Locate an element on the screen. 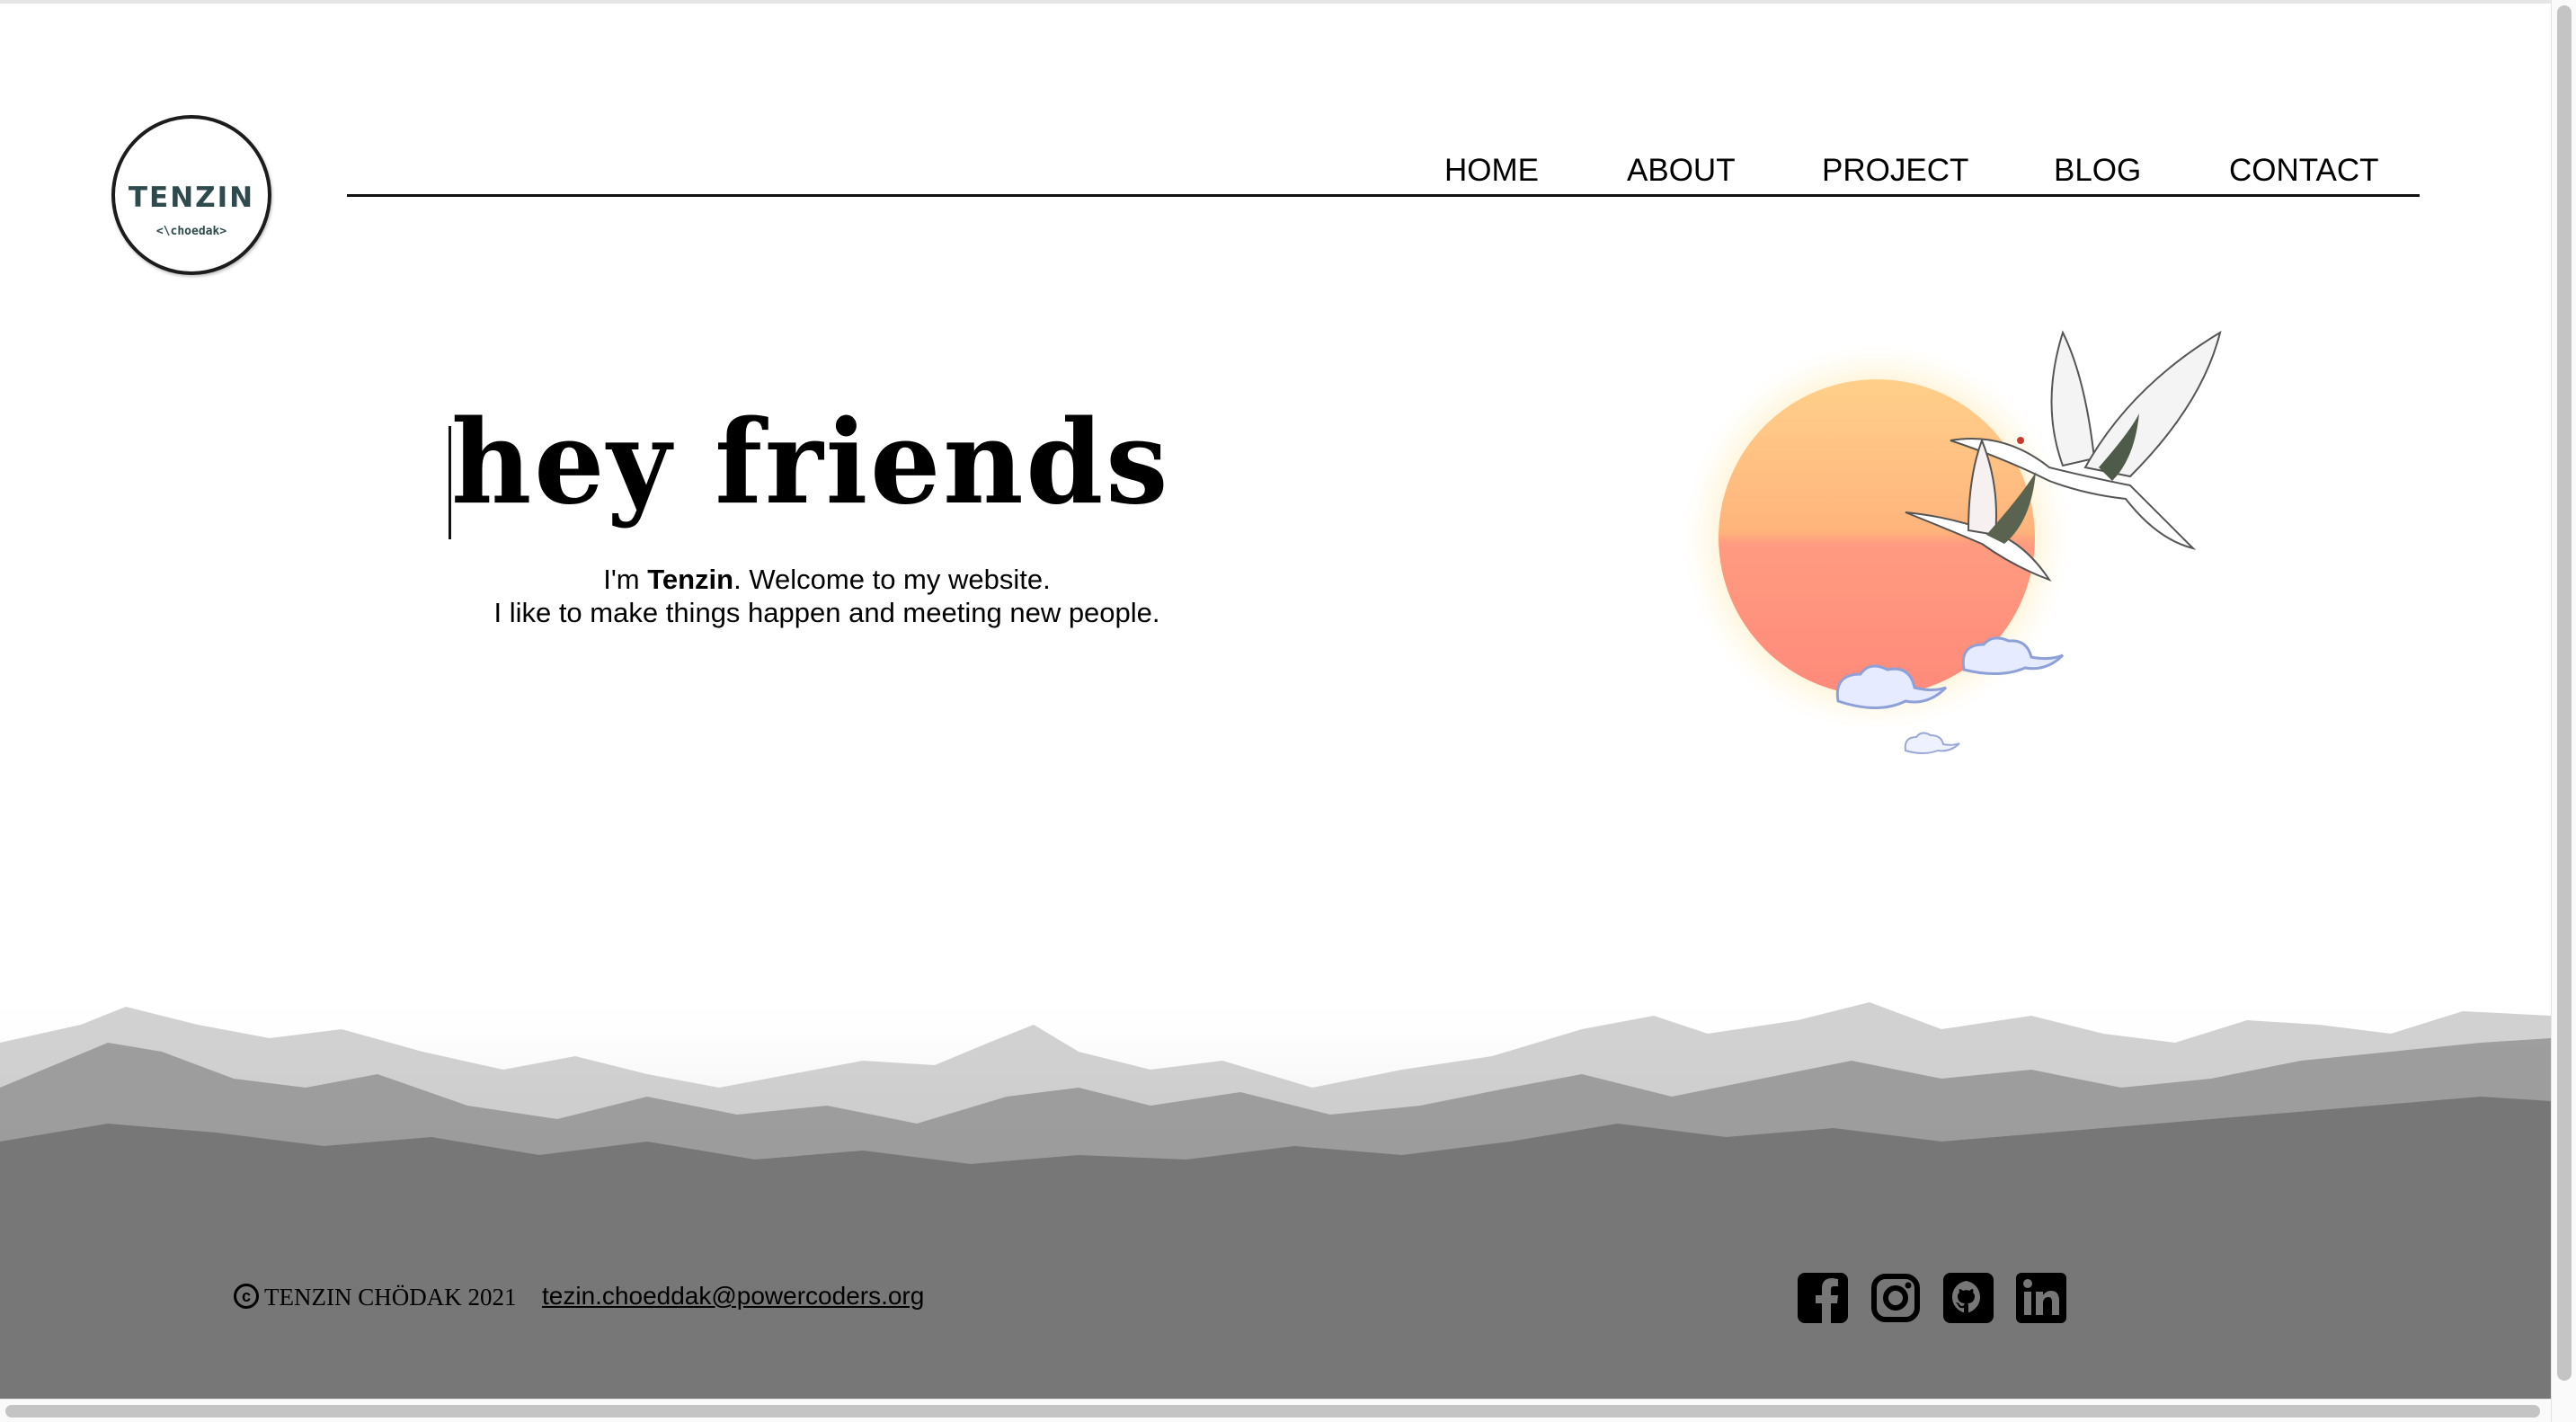 The image size is (2576, 1422). nav-blog: BLOG is located at coordinates (2097, 171).